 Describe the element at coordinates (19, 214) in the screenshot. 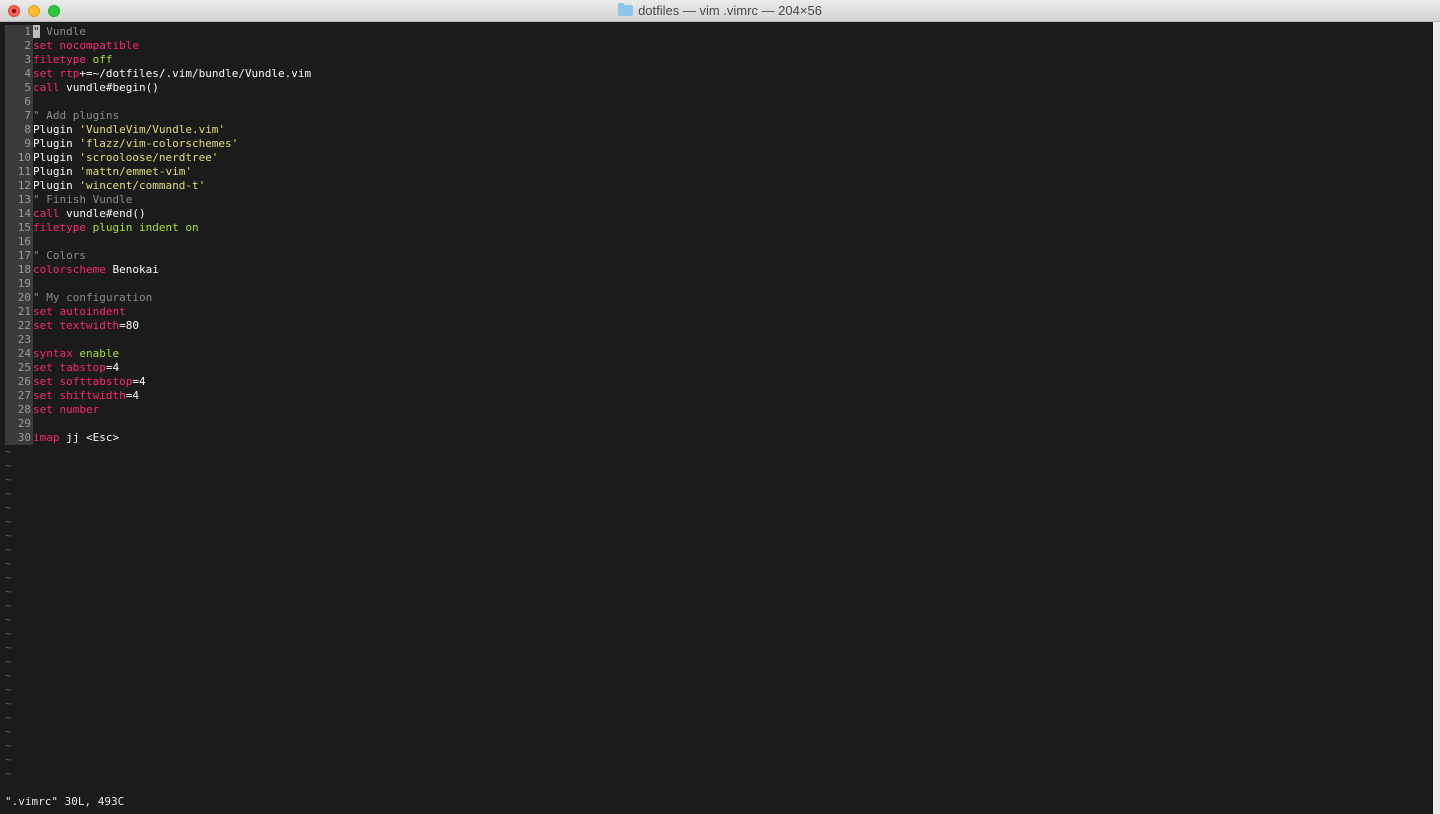

I see `line-number: 14` at that location.